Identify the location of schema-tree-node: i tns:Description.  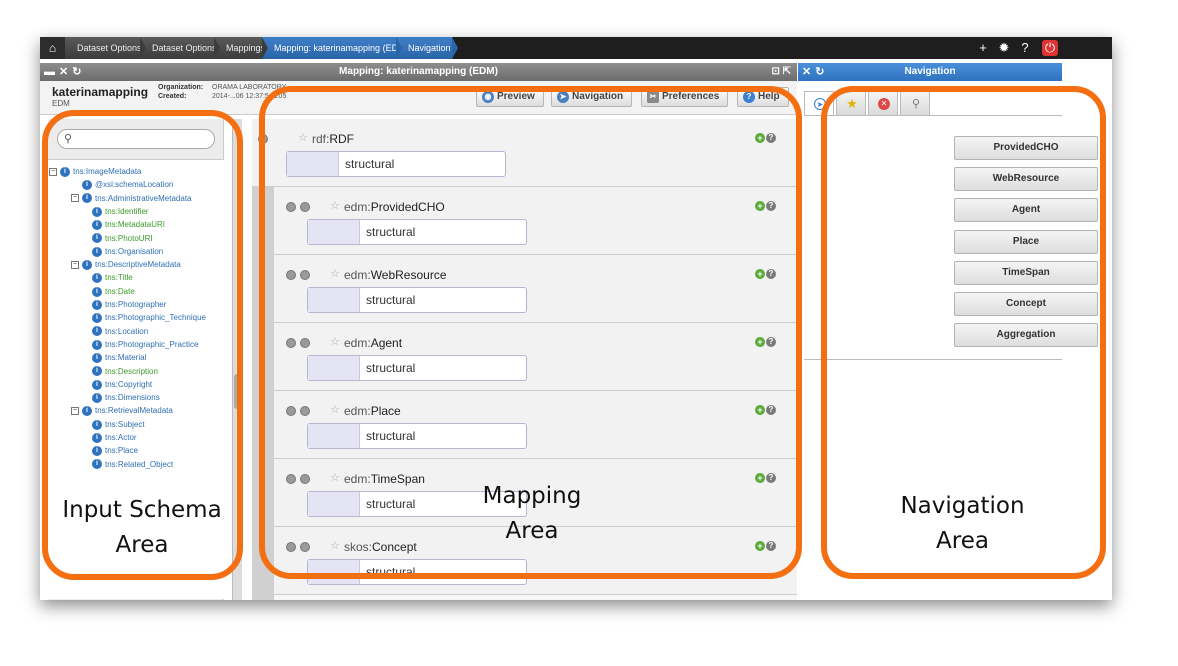
(125, 371).